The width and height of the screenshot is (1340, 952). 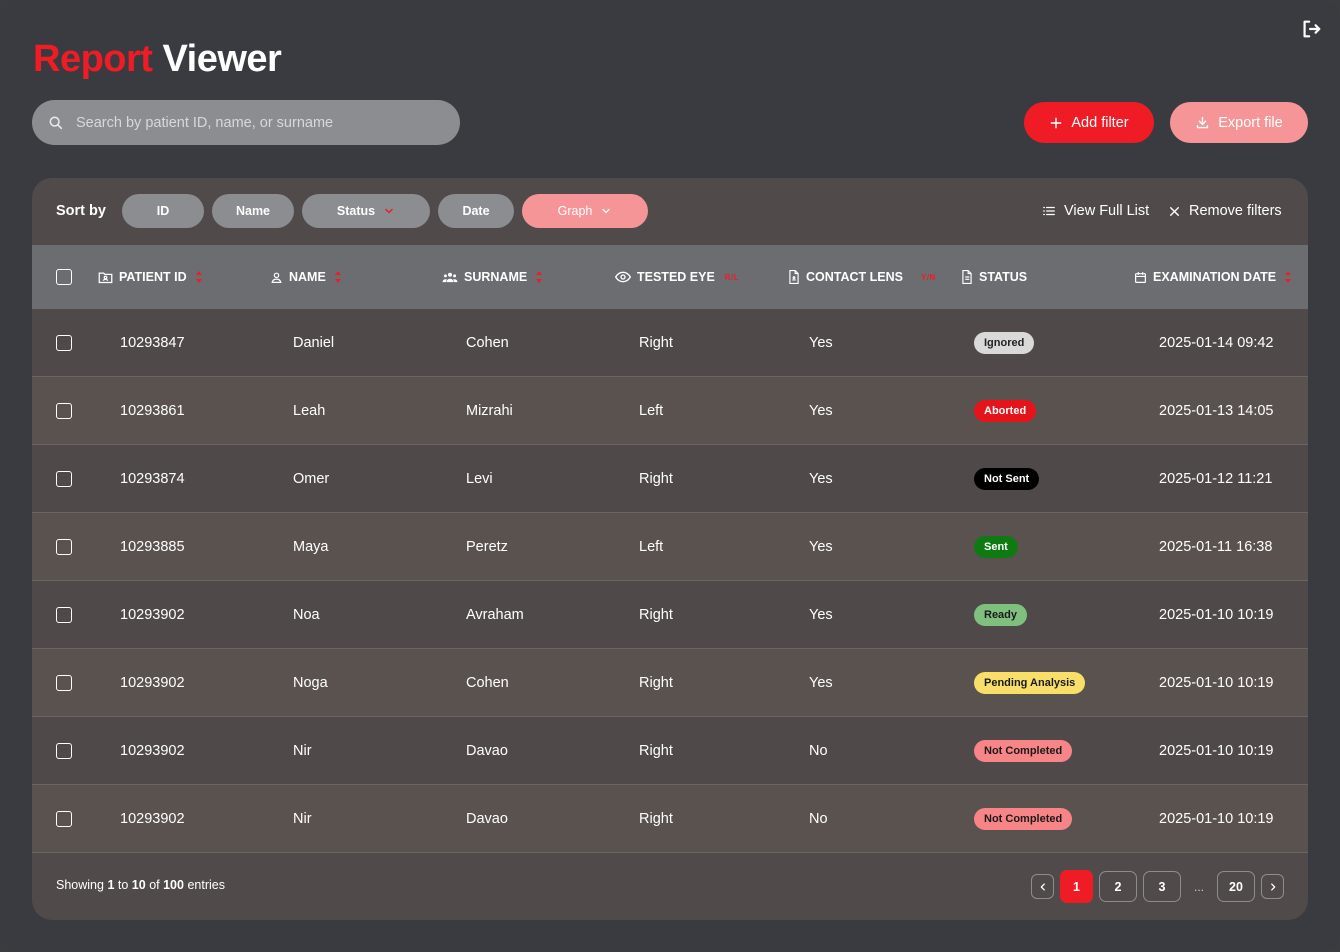 I want to click on add-filter-button: Add filter, so click(x=1089, y=122).